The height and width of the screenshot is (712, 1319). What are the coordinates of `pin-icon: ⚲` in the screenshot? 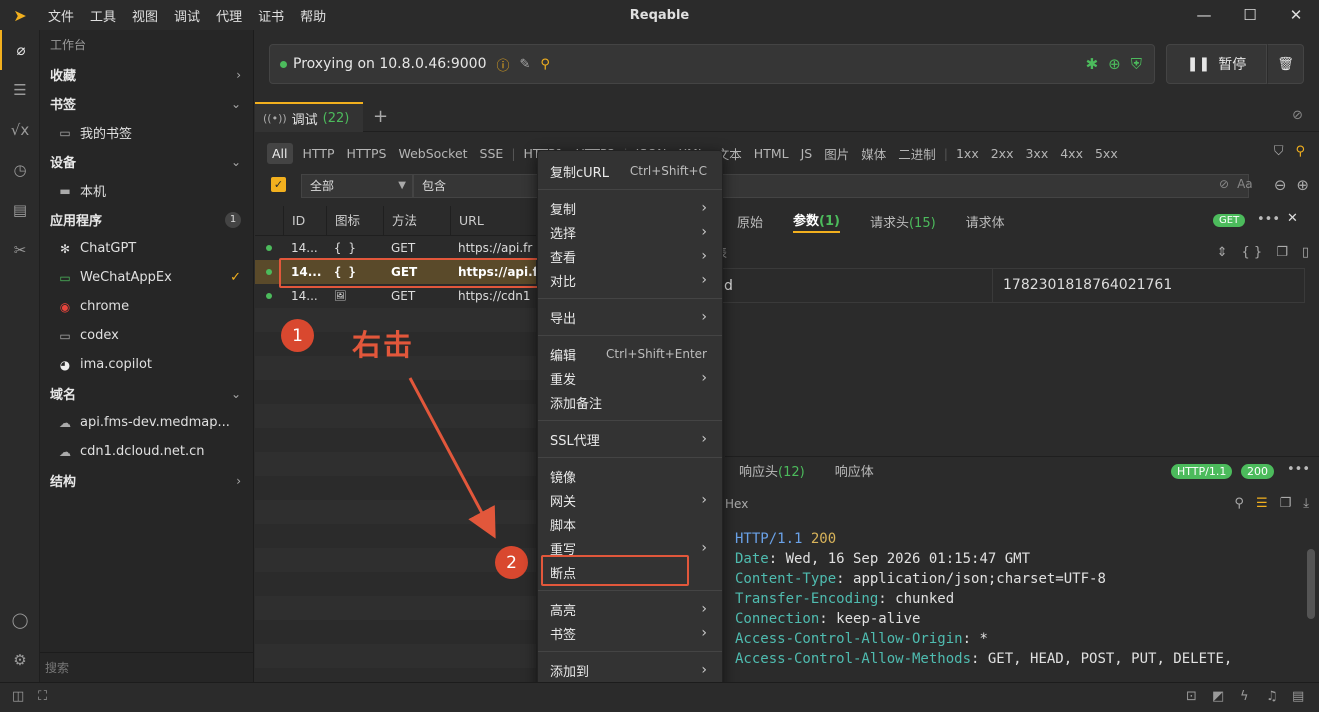 It's located at (545, 64).